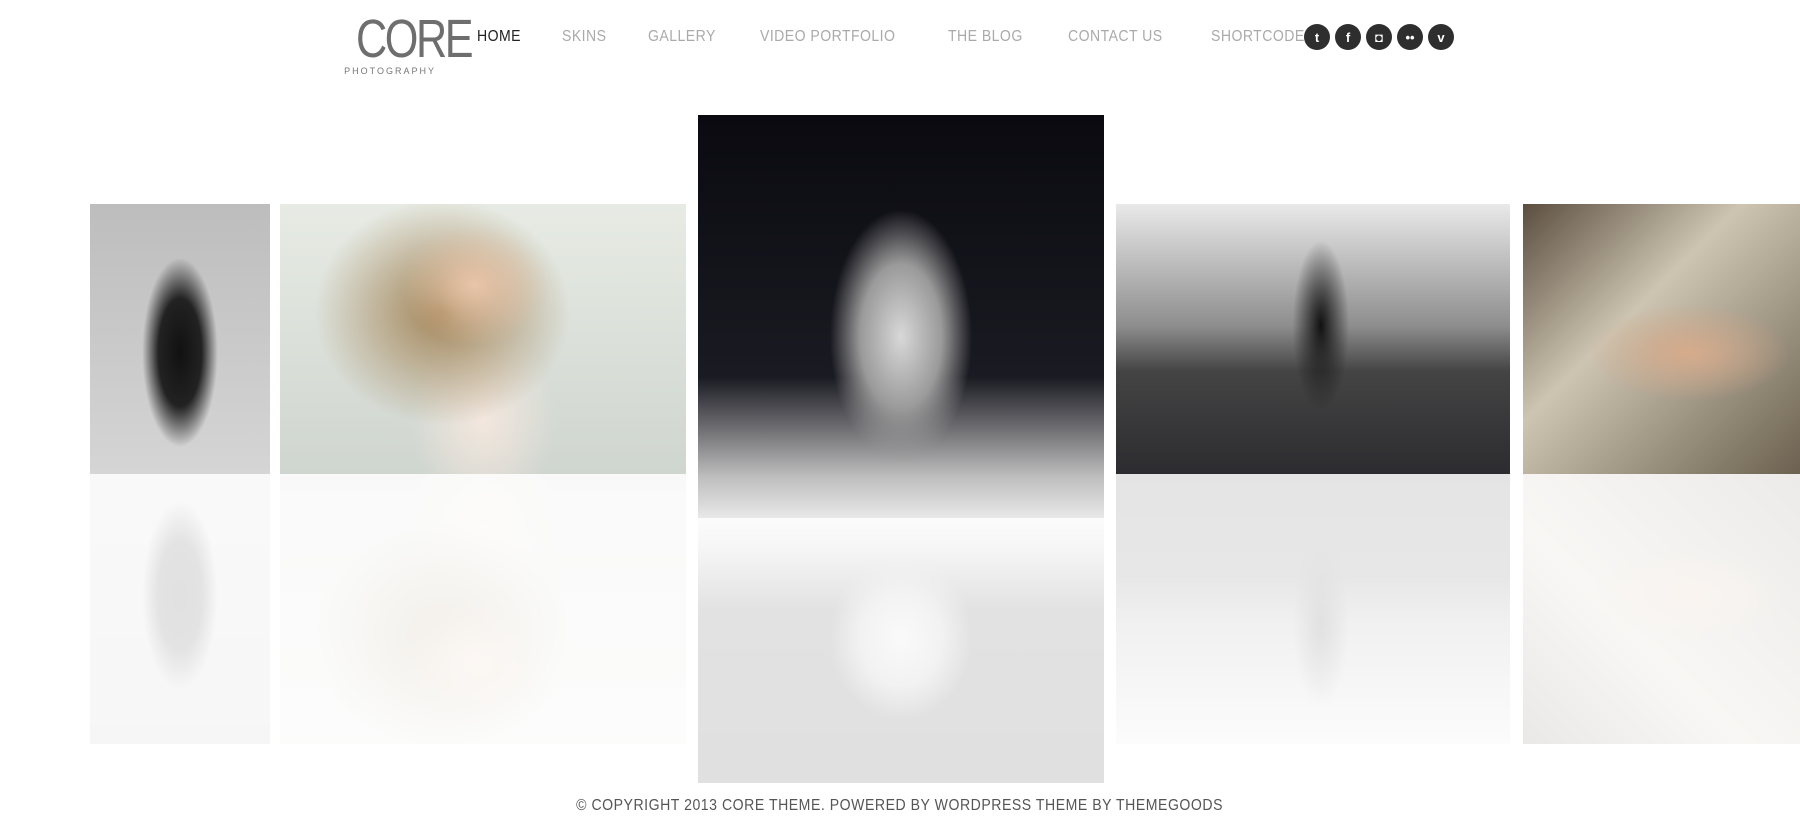 The width and height of the screenshot is (1800, 833). What do you see at coordinates (985, 37) in the screenshot?
I see `nav-the-blog: THE BLOG` at bounding box center [985, 37].